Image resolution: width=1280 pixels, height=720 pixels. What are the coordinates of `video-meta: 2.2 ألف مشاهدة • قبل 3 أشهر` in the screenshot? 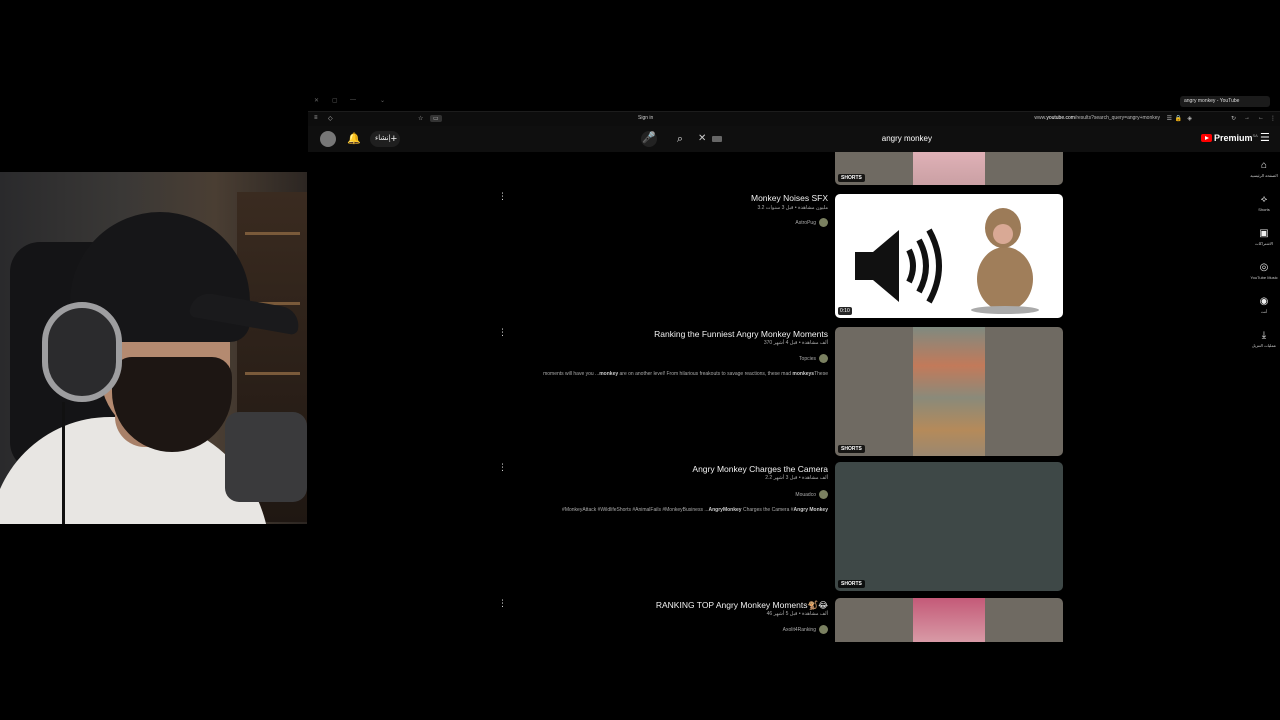 It's located at (796, 478).